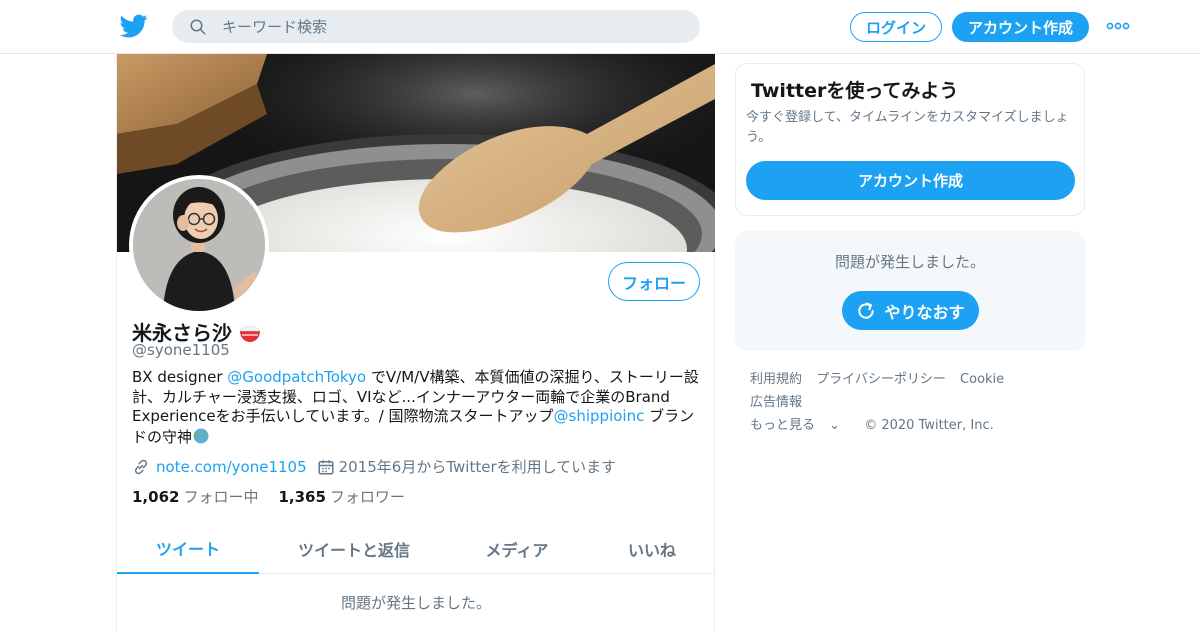 This screenshot has height=630, width=1200. I want to click on footer-terms-link: 利用規約, so click(776, 379).